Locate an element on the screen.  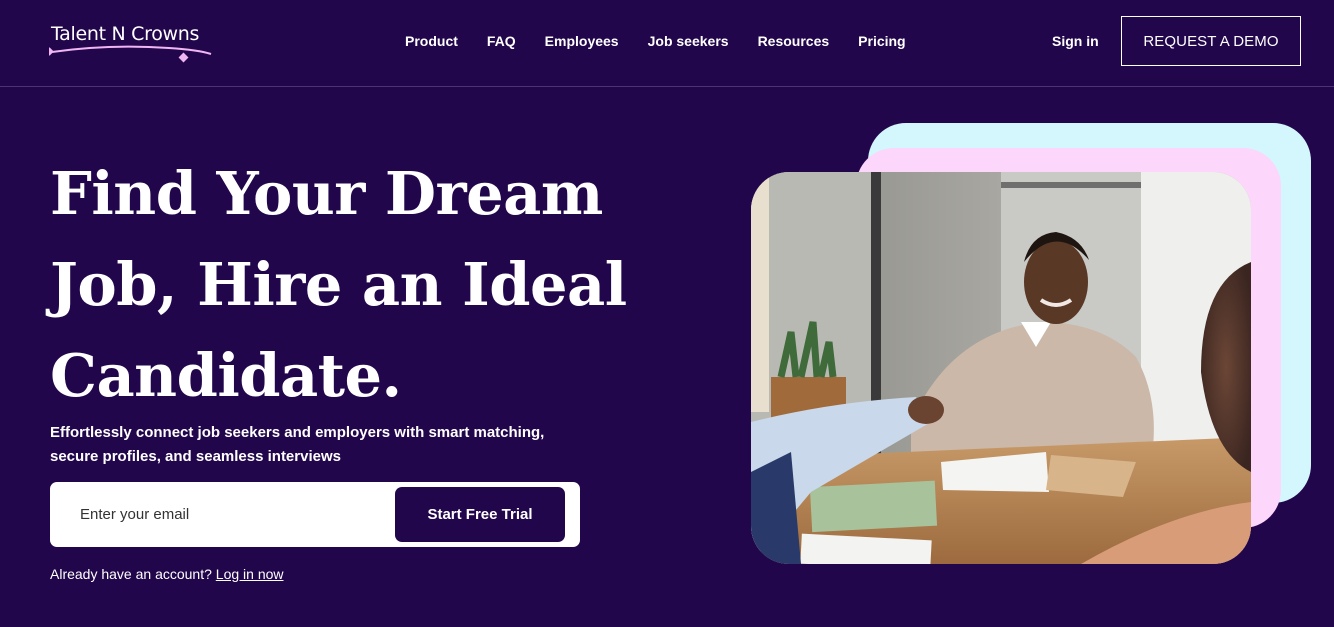
log-in-link: Log in now is located at coordinates (250, 574).